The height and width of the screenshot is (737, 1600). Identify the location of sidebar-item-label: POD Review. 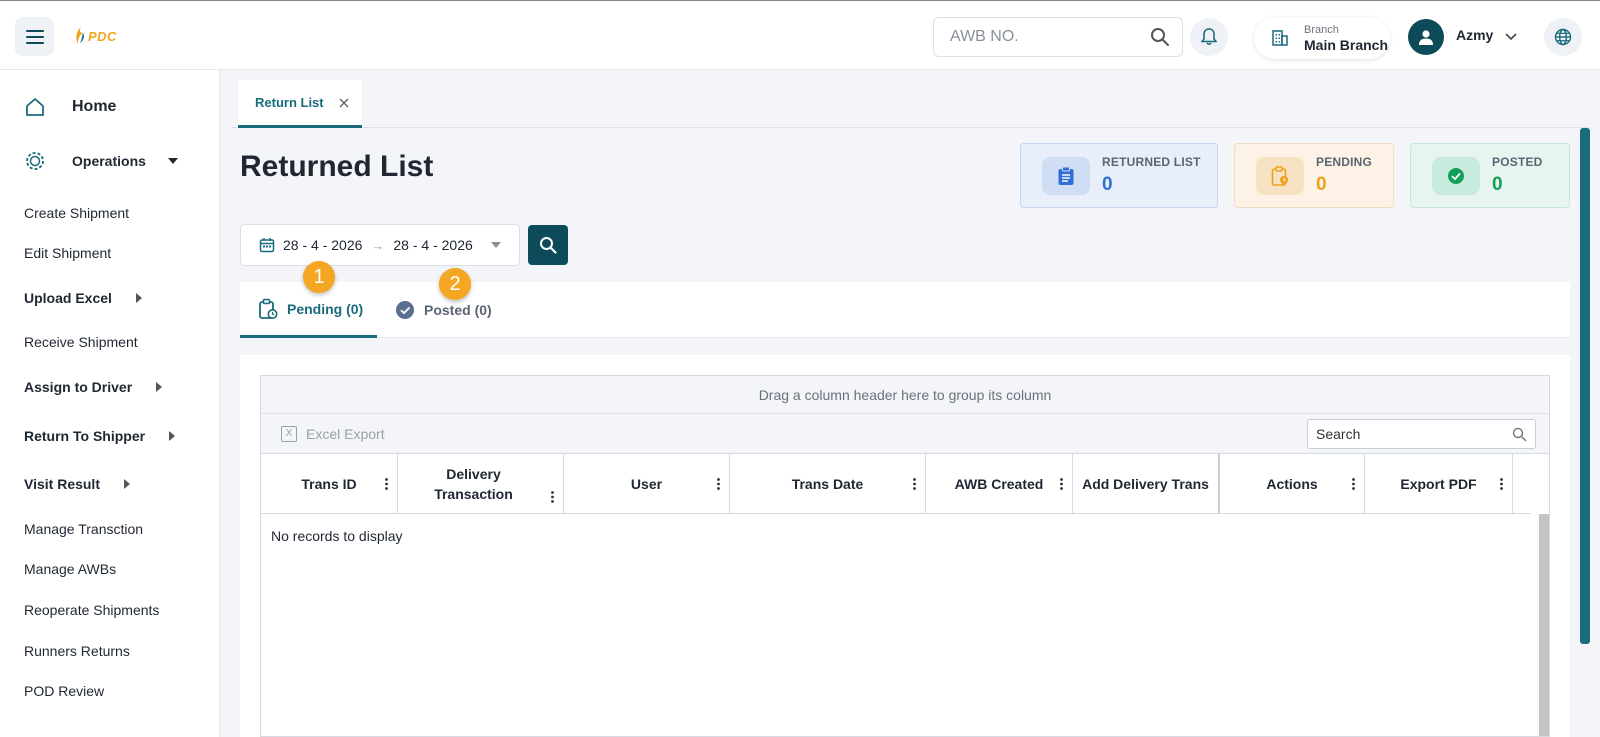
(64, 691).